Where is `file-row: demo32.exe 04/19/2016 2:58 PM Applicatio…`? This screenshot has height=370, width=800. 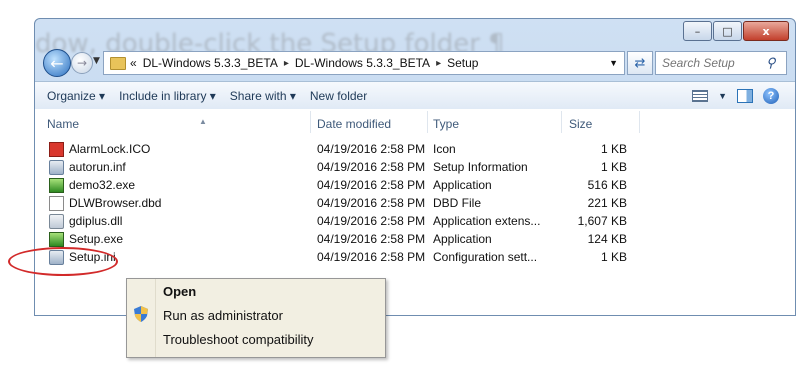 file-row: demo32.exe 04/19/2016 2:58 PM Applicatio… is located at coordinates (415, 184).